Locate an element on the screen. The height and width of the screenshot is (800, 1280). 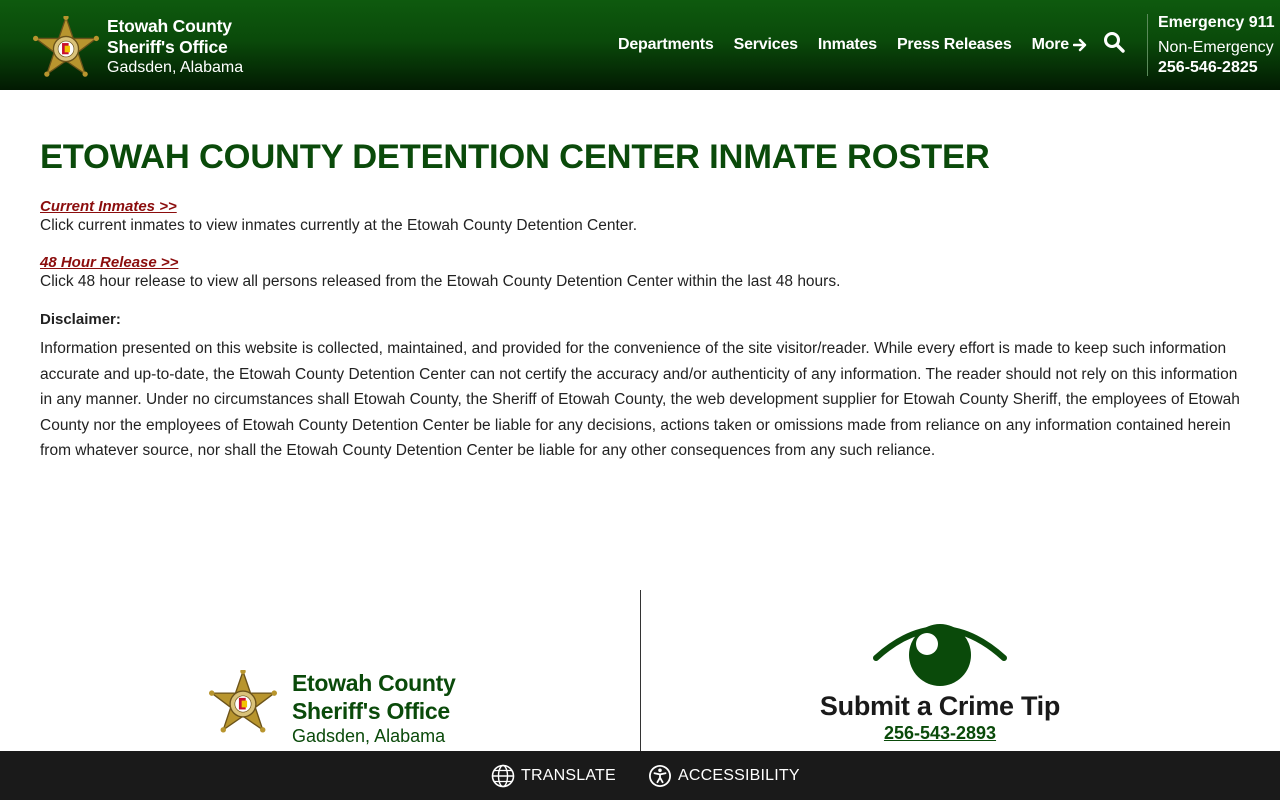
current-inmates-link: Current Inmates >> is located at coordinates (108, 207).